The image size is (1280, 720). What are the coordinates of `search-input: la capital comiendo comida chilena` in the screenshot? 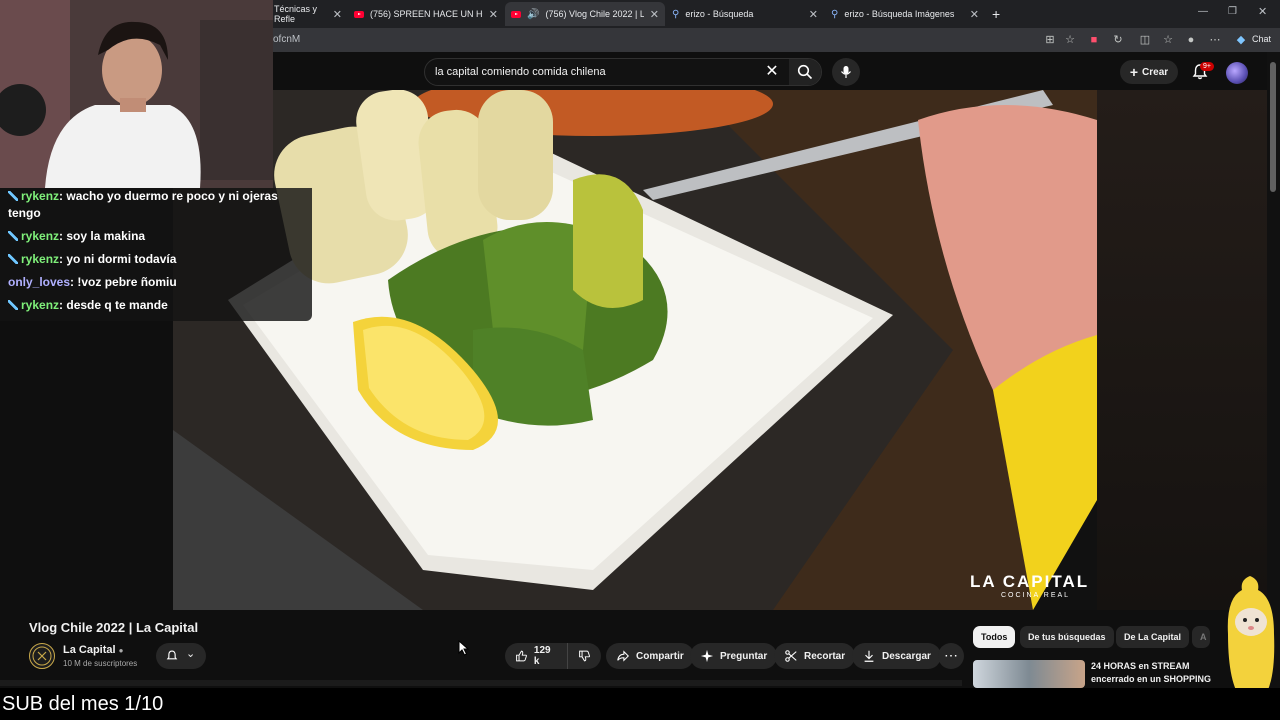 It's located at (520, 72).